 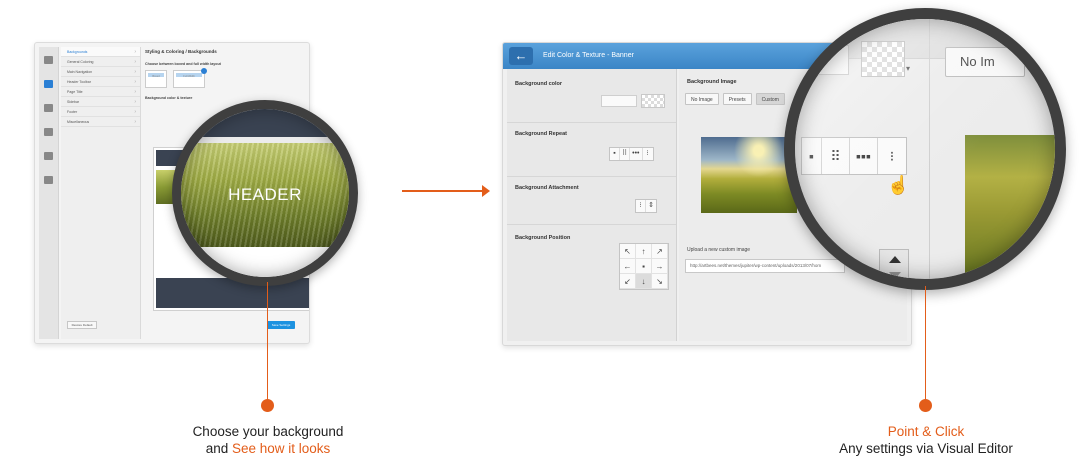 What do you see at coordinates (224, 78) in the screenshot?
I see `layout-choices: Boxed Full Width` at bounding box center [224, 78].